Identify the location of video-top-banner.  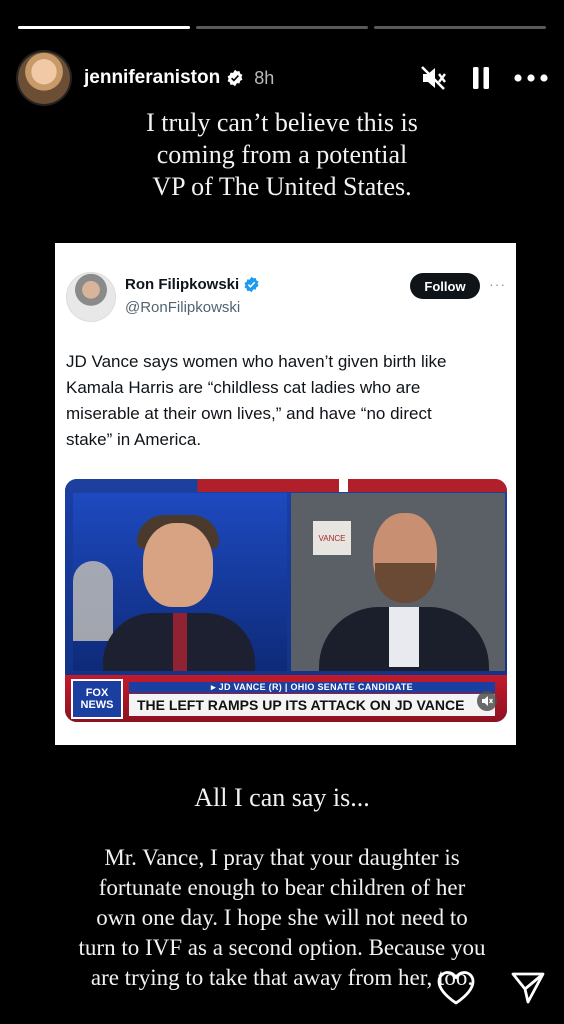
(286, 485).